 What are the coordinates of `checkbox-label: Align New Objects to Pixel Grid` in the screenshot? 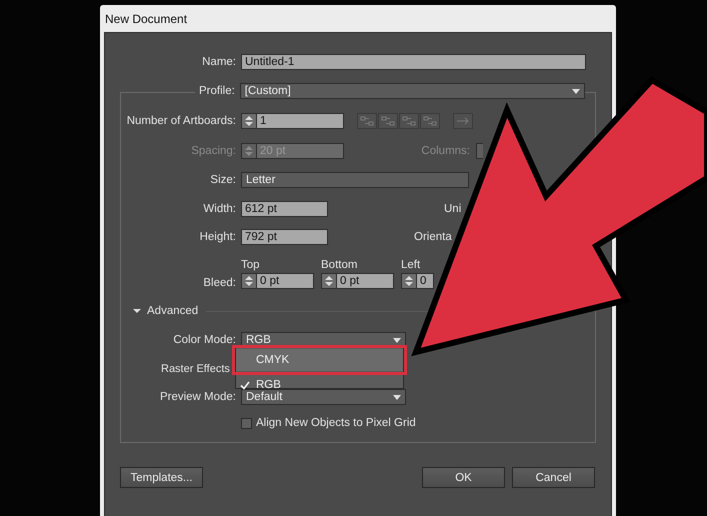 It's located at (336, 423).